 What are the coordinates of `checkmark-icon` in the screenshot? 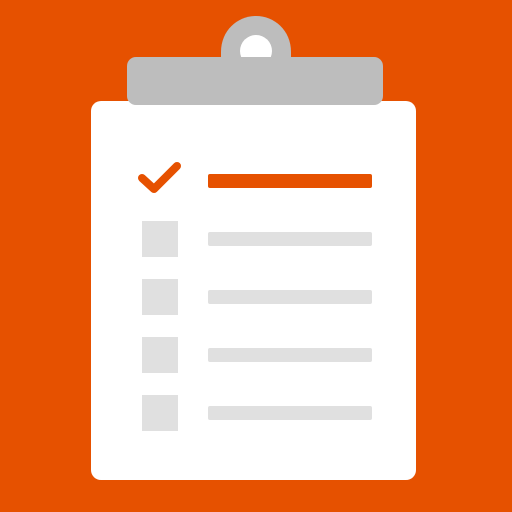 It's located at (159, 177).